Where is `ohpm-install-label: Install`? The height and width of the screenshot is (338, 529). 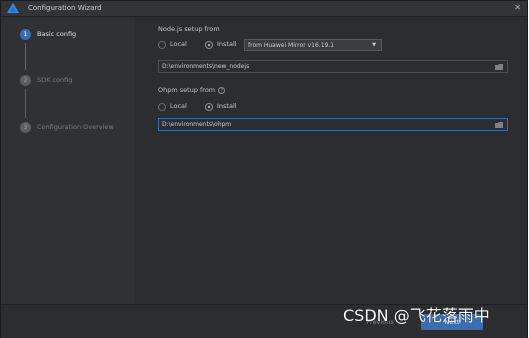 ohpm-install-label: Install is located at coordinates (227, 106).